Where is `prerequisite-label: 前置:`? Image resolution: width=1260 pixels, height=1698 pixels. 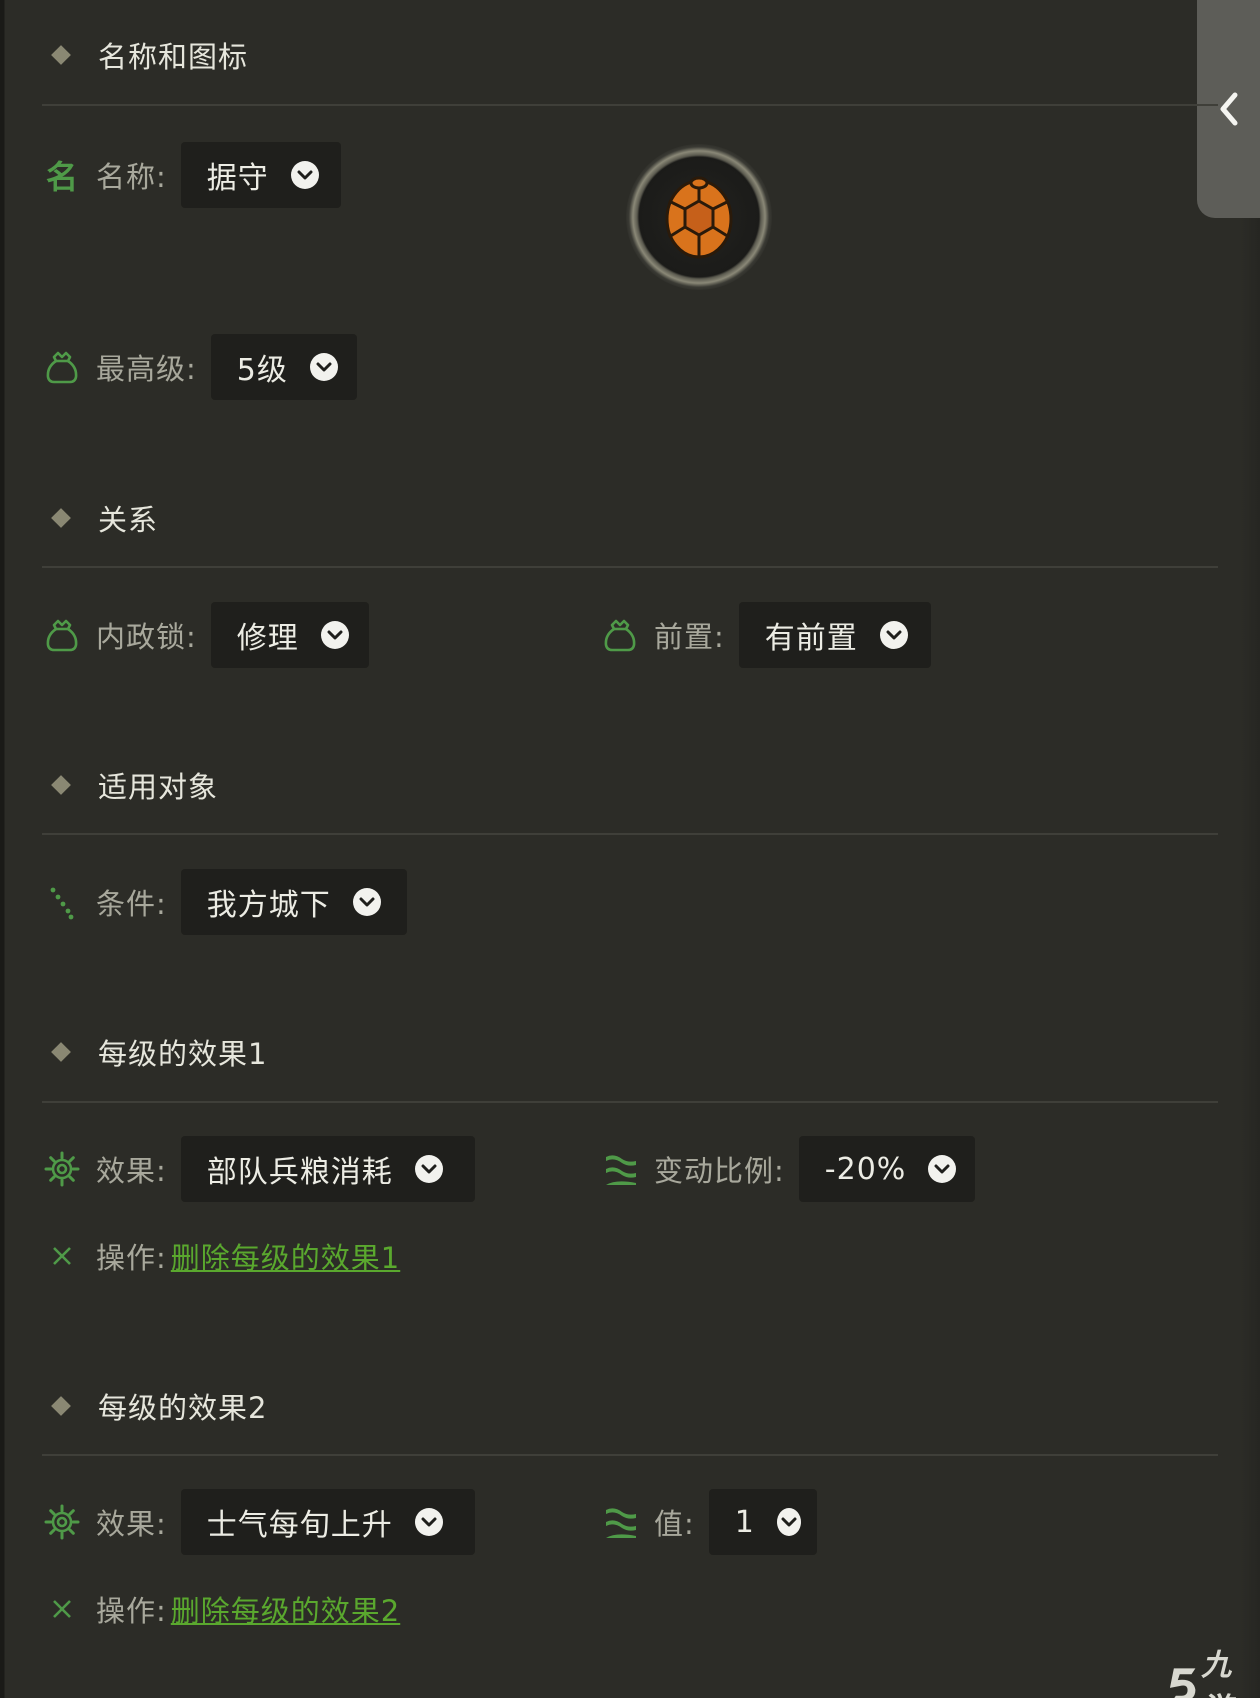 prerequisite-label: 前置: is located at coordinates (689, 637).